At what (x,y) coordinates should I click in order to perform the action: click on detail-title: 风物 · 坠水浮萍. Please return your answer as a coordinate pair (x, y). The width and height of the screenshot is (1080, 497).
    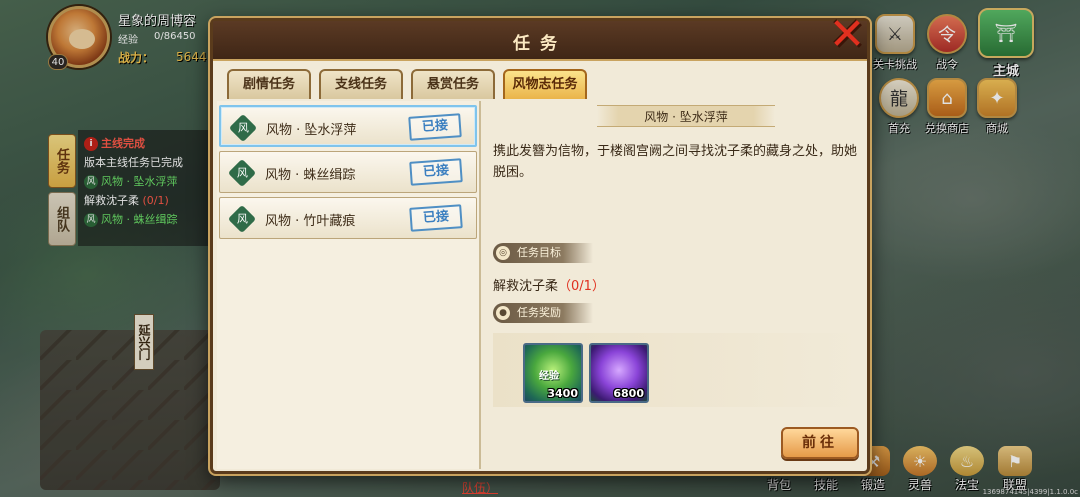
    Looking at the image, I should click on (686, 116).